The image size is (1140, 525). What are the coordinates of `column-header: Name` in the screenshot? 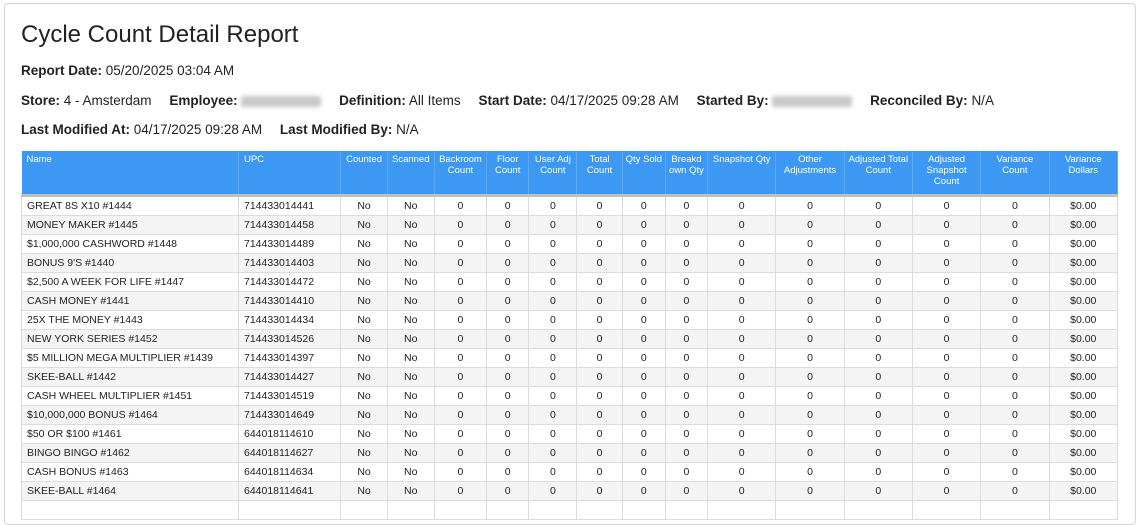 It's located at (130, 173).